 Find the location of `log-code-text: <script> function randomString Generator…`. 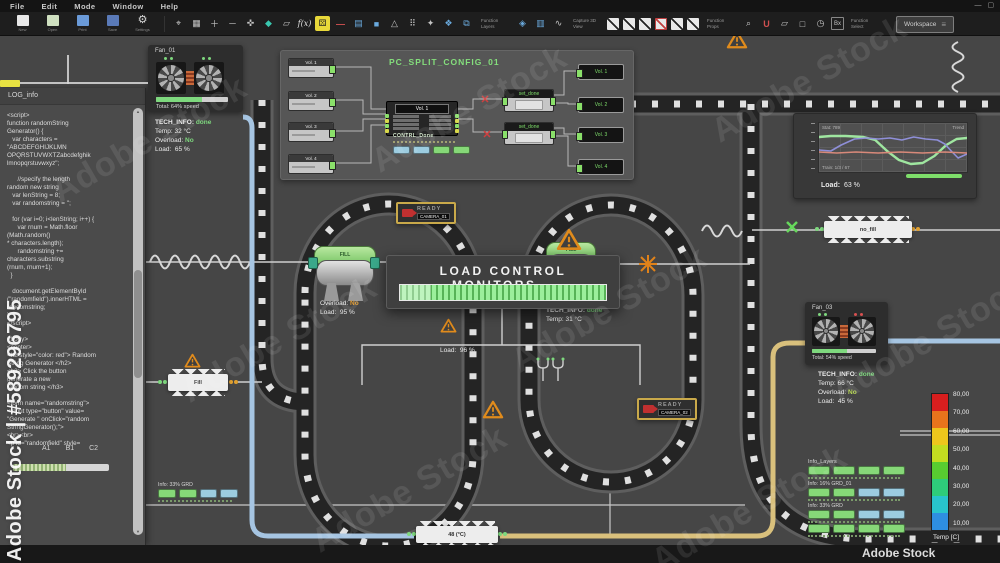

log-code-text: <script> function randomString Generator… is located at coordinates (52, 279).